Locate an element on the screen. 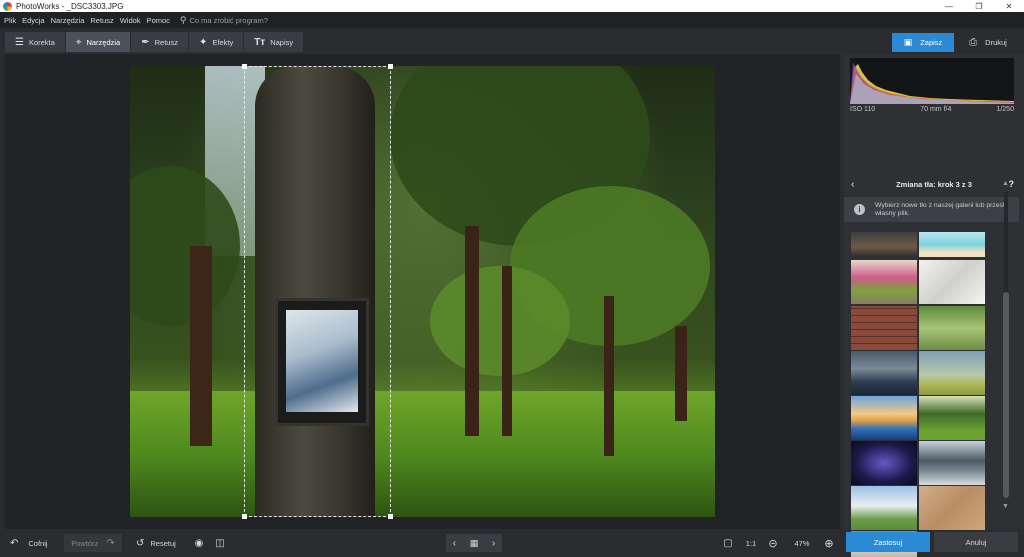 The image size is (1024, 557). folder-icon: ▦ is located at coordinates (474, 543).